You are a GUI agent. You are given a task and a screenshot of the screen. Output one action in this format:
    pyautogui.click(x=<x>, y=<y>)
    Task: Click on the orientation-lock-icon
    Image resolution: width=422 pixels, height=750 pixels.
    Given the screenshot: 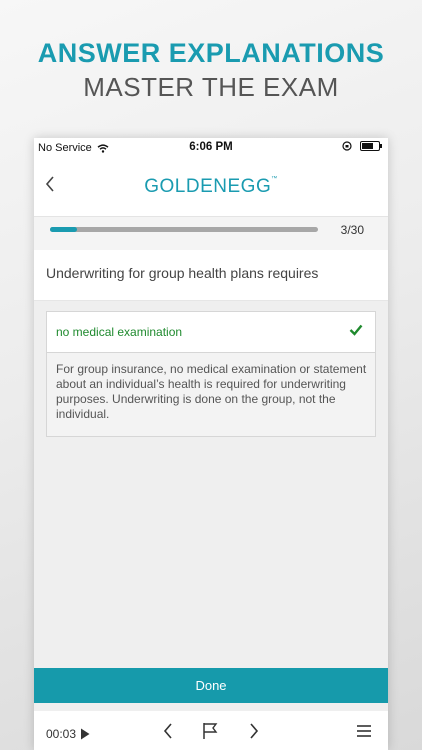 What is the action you would take?
    pyautogui.click(x=347, y=146)
    